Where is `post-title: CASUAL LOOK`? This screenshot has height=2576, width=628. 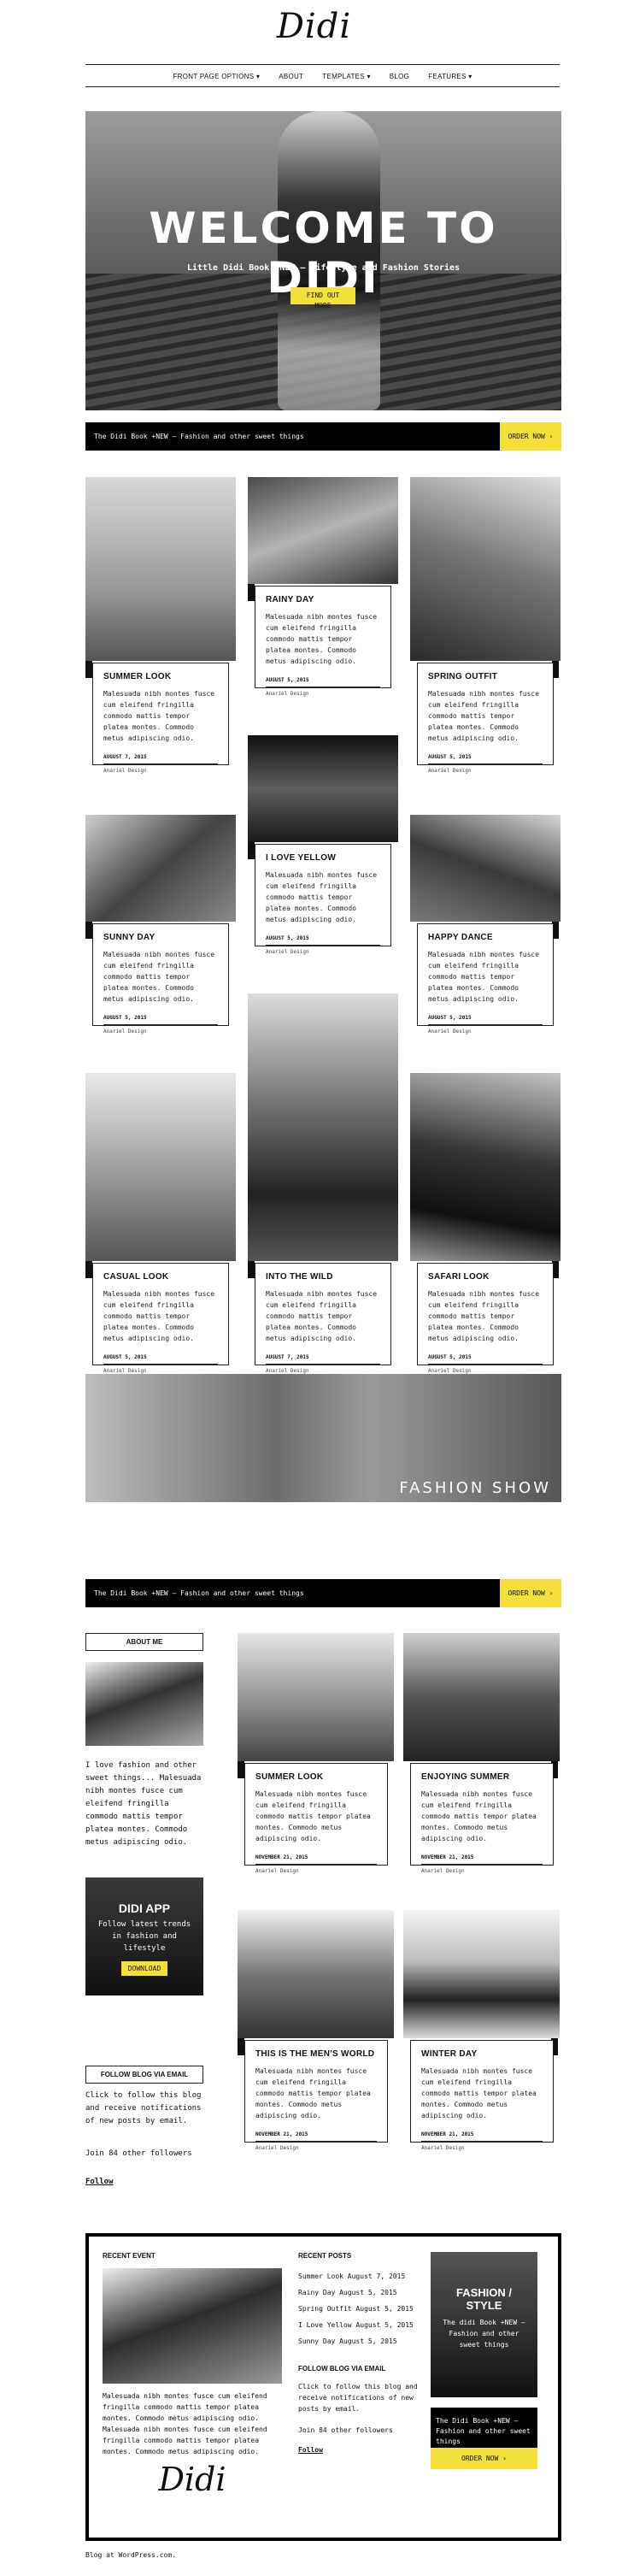
post-title: CASUAL LOOK is located at coordinates (160, 1277).